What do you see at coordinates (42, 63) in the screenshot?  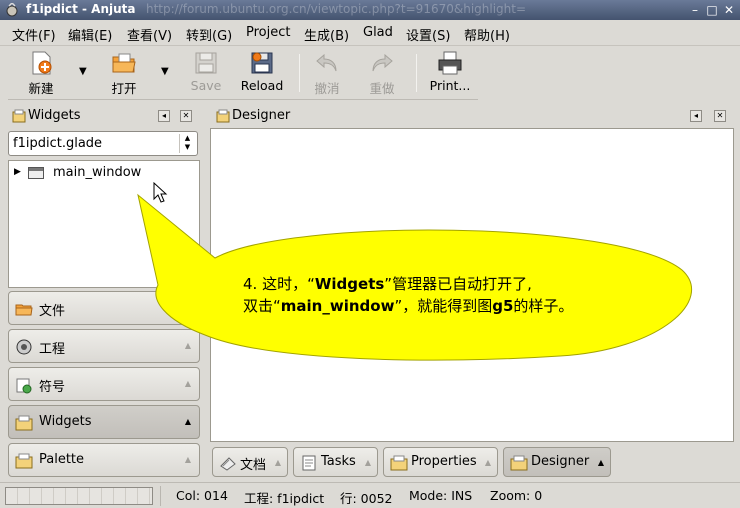 I see `new-file-icon` at bounding box center [42, 63].